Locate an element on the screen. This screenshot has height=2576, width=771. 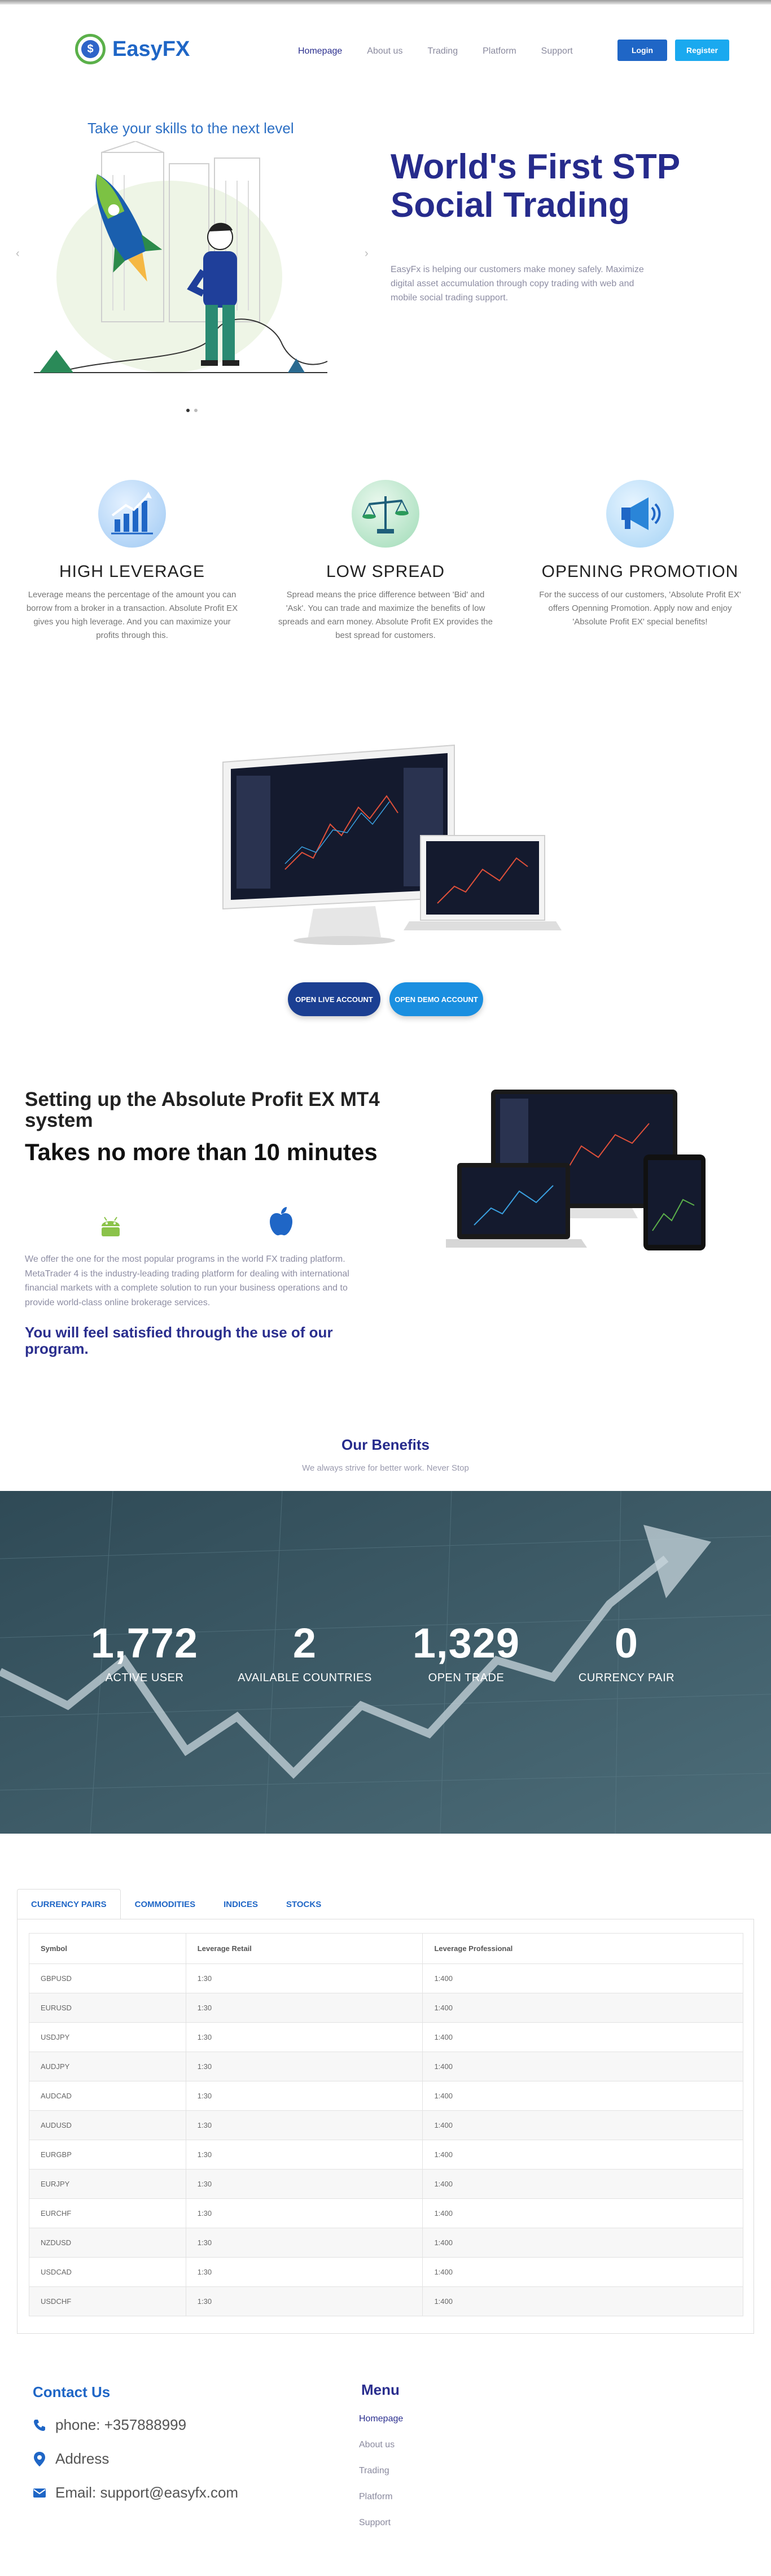
contact-email-text: Email: support@easyfx.com is located at coordinates (147, 2492).